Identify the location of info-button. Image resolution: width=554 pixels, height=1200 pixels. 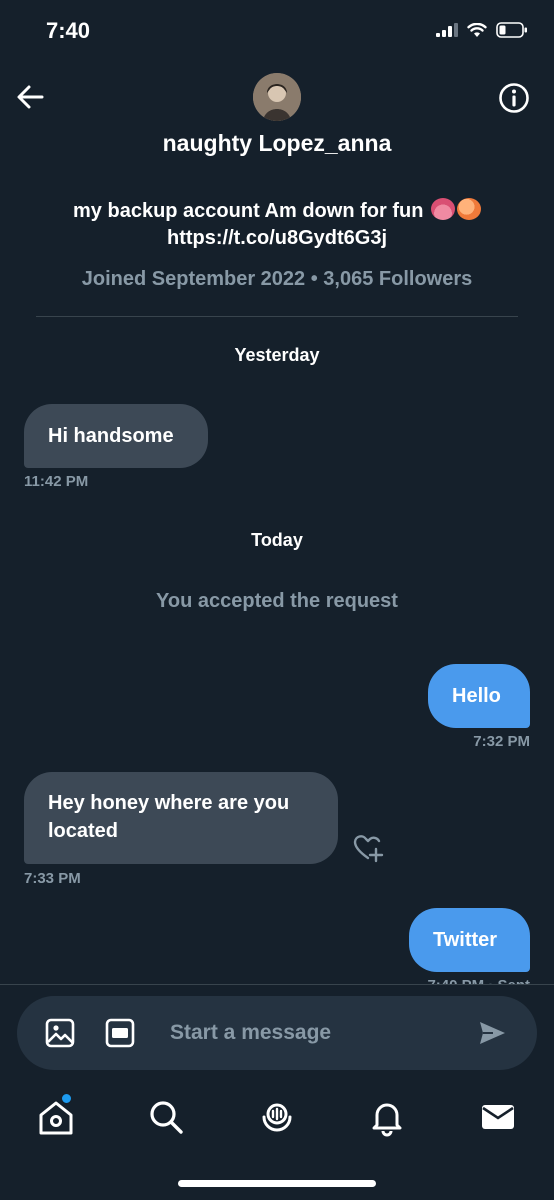
(514, 98).